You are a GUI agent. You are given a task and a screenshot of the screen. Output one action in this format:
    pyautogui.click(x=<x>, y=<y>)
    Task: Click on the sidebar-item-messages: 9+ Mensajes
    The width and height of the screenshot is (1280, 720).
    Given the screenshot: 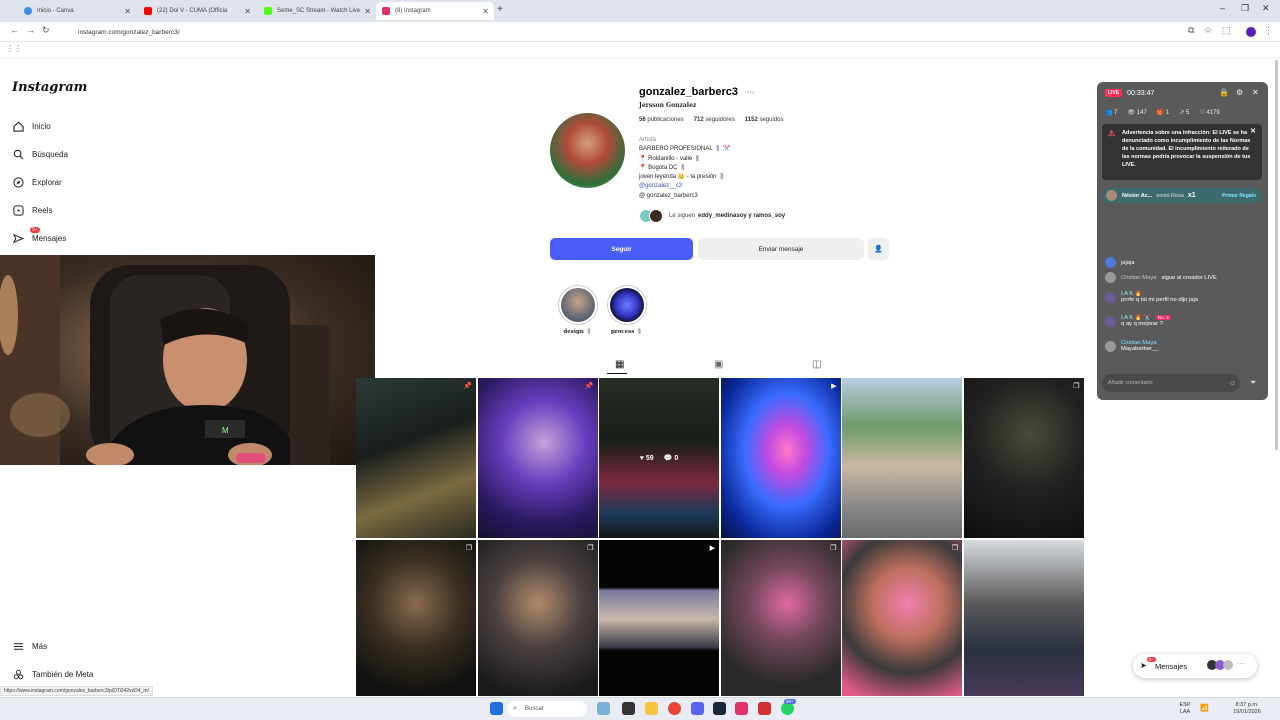 What is the action you would take?
    pyautogui.click(x=39, y=235)
    